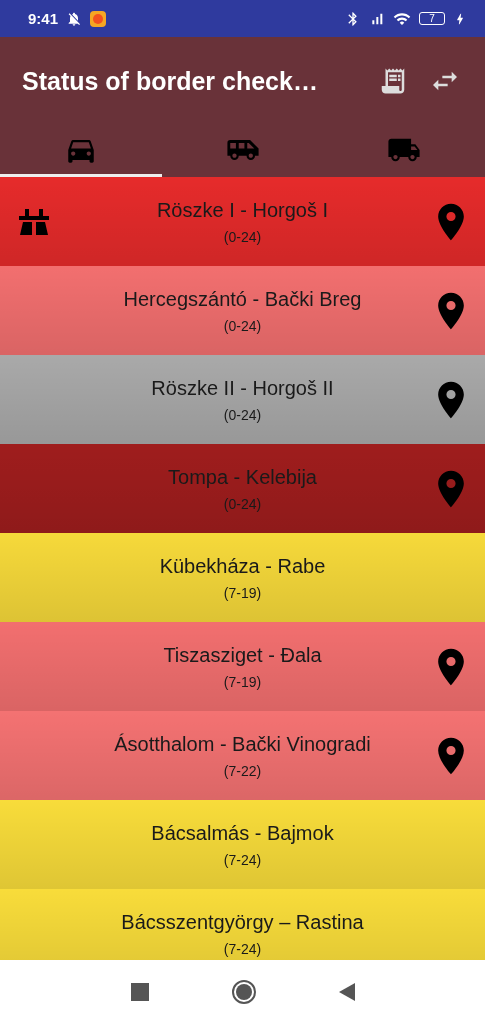  I want to click on crossing-row: Bácsalmás - Bajmok (7-24), so click(242, 844).